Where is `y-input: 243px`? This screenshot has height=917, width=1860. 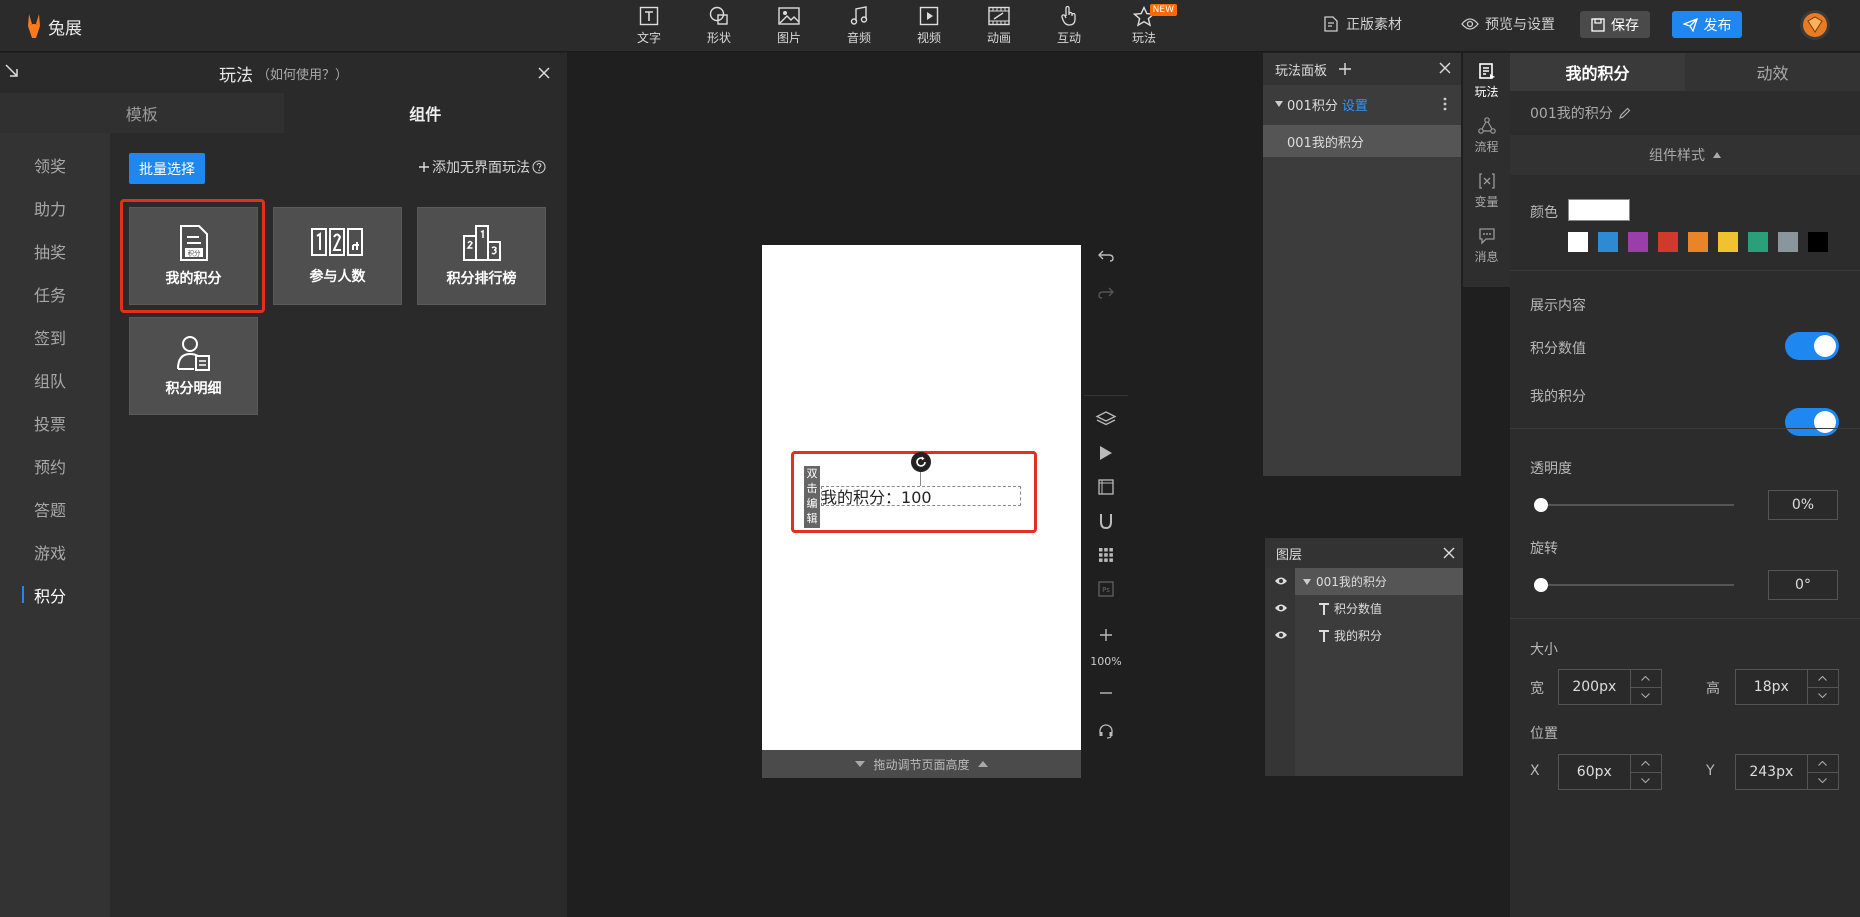 y-input: 243px is located at coordinates (1787, 772).